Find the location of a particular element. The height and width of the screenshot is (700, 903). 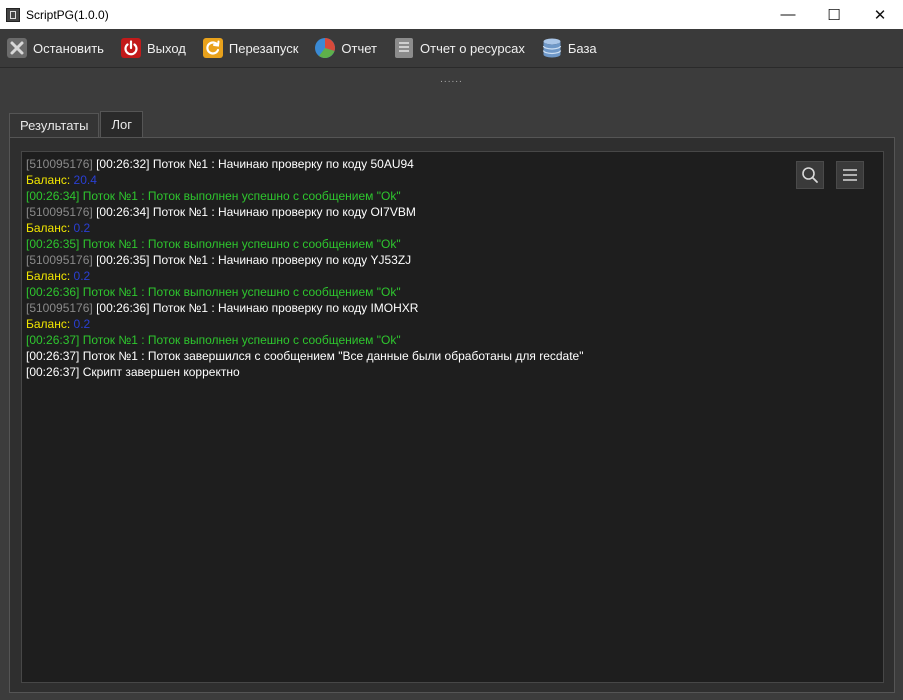

close-button: ✕ is located at coordinates (880, 14).